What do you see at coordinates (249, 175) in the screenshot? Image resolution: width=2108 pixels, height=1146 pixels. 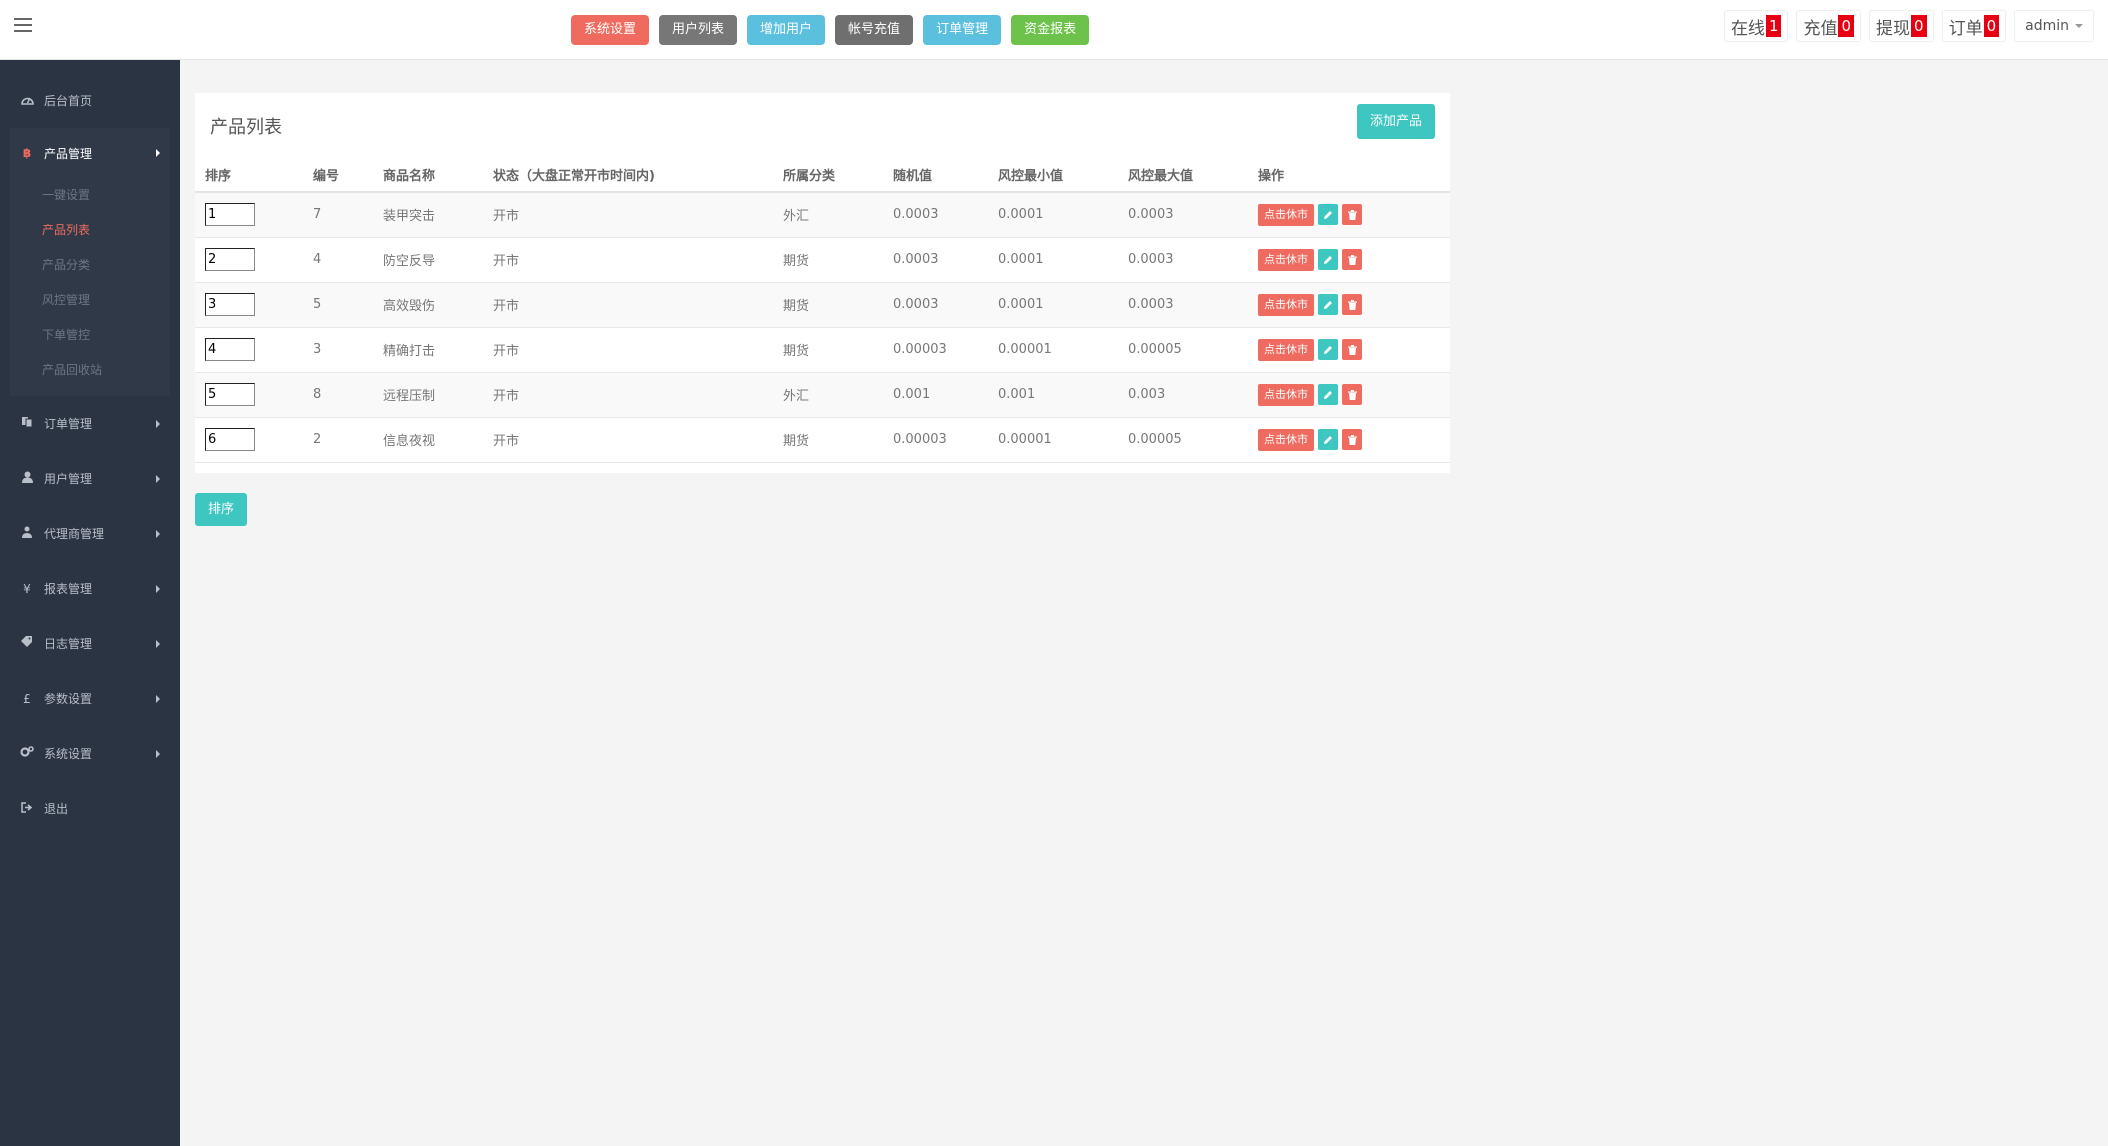 I see `column-header: 排序` at bounding box center [249, 175].